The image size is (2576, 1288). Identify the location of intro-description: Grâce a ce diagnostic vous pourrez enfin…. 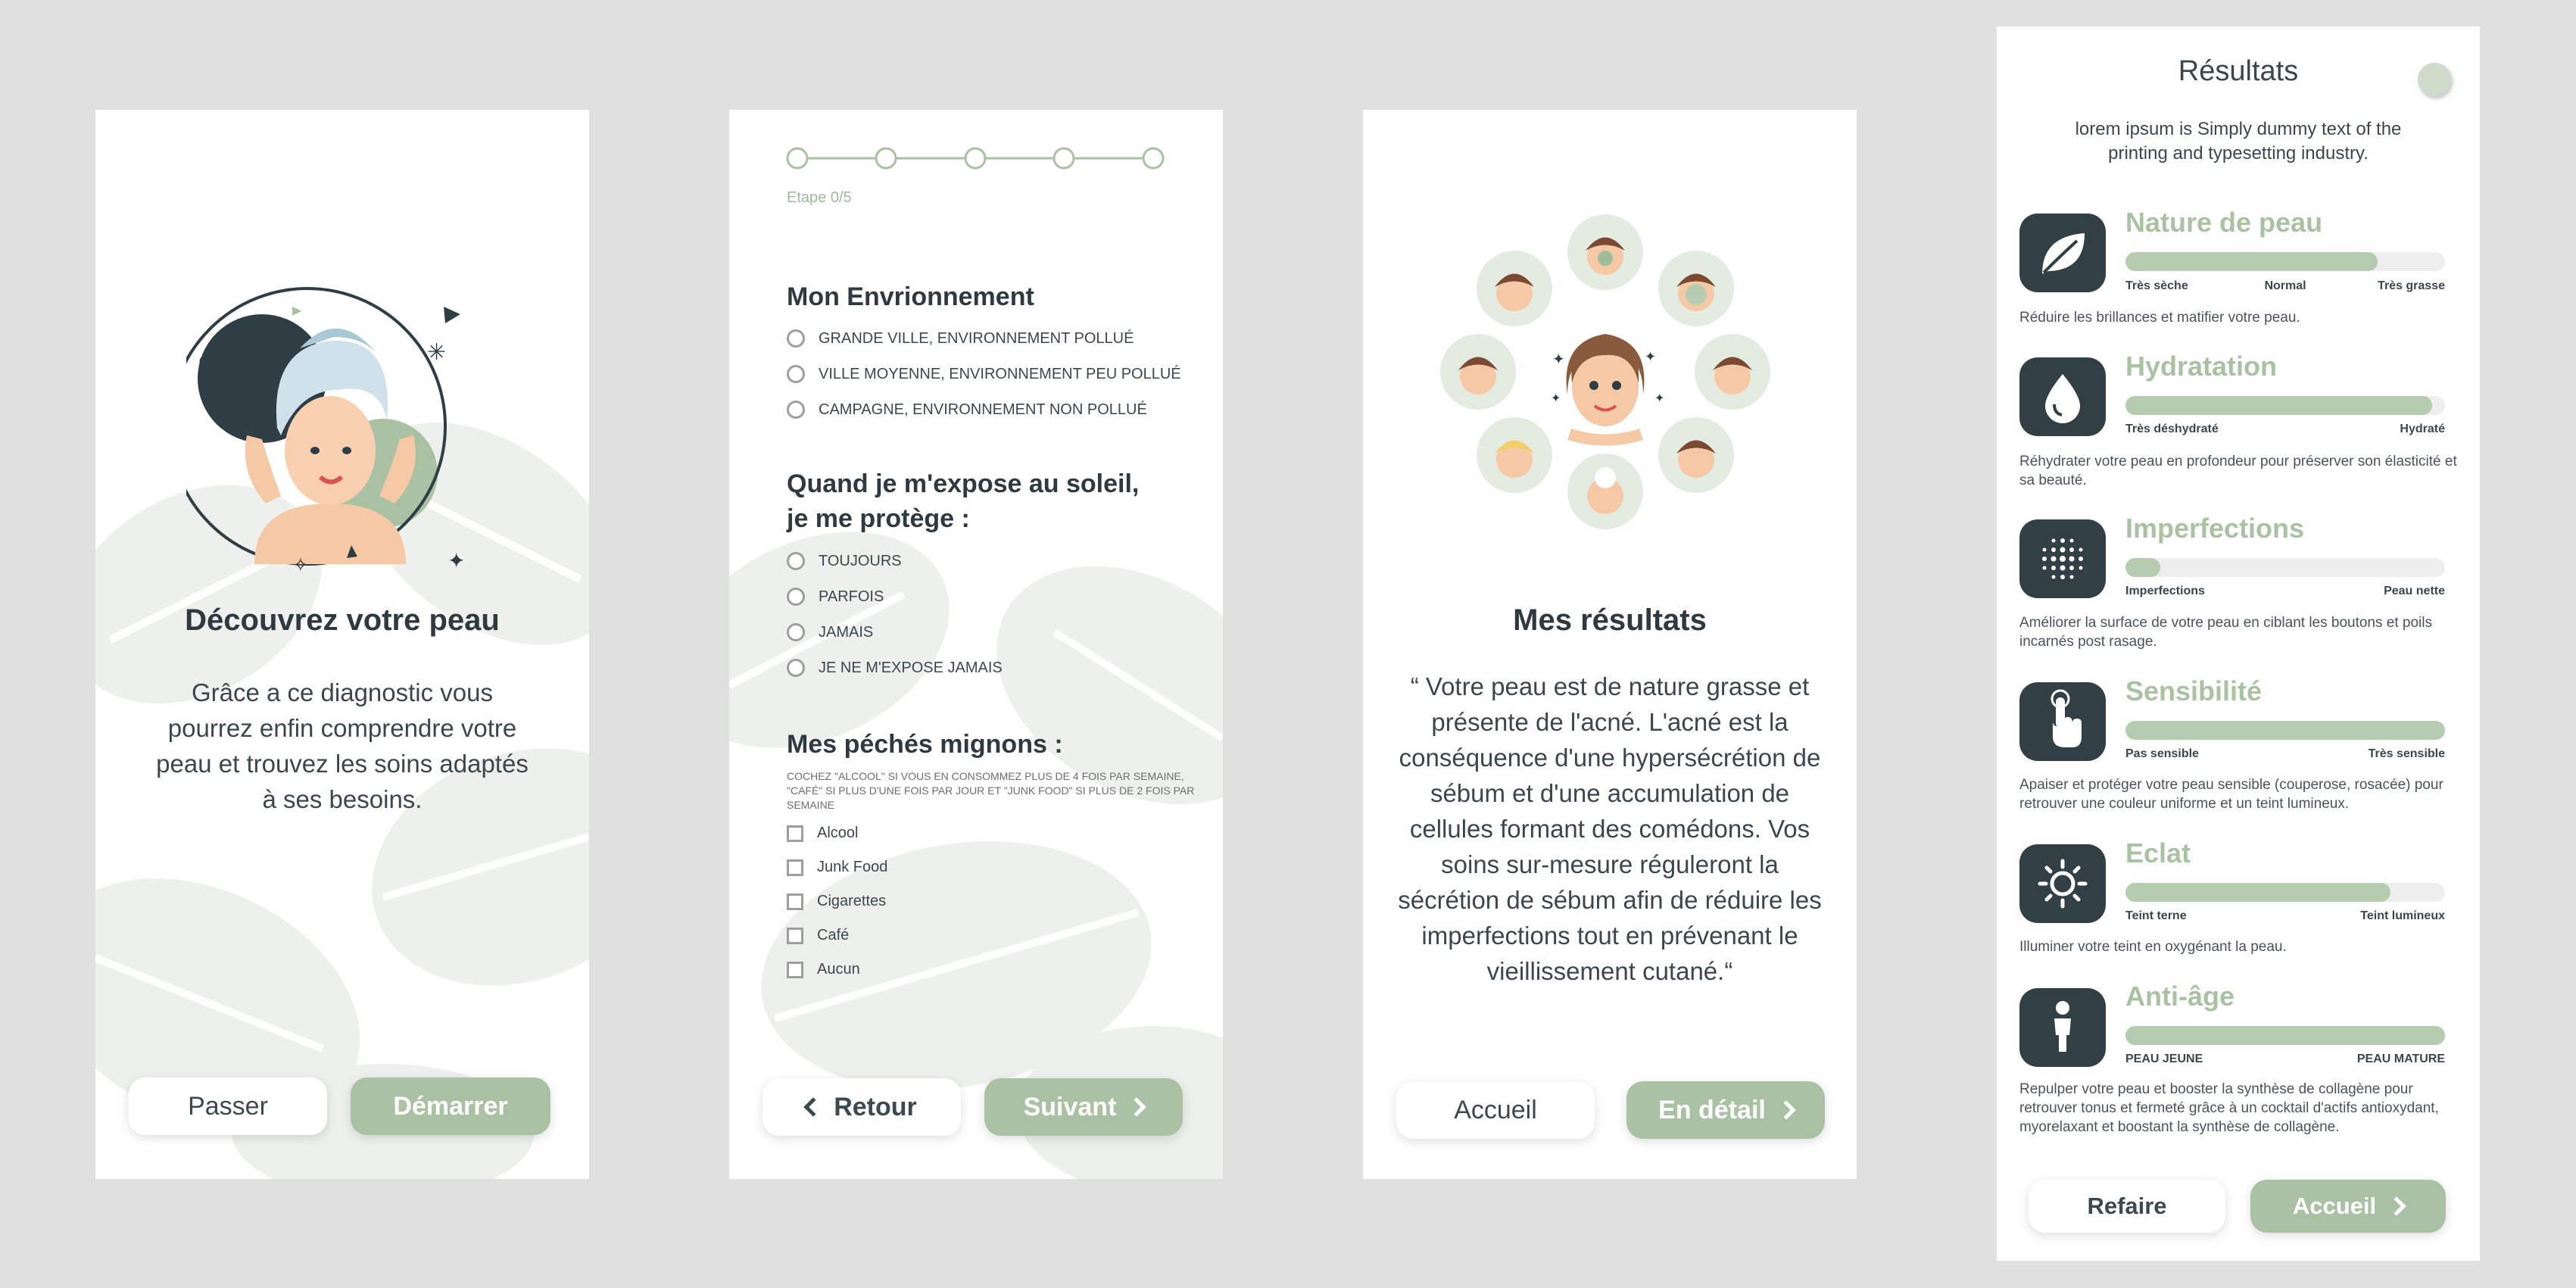
(342, 745).